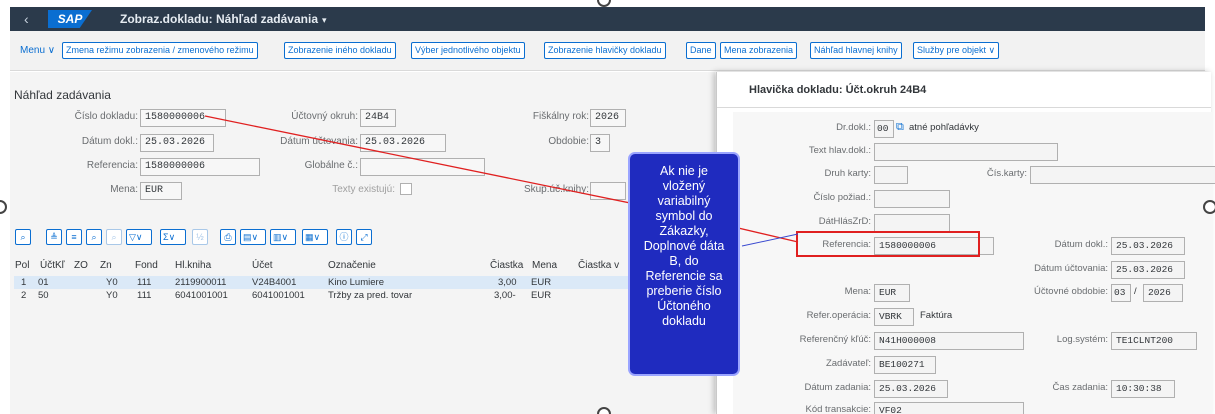 Image resolution: width=1215 pixels, height=414 pixels. What do you see at coordinates (684, 306) in the screenshot?
I see `callout-line: Účtoného` at bounding box center [684, 306].